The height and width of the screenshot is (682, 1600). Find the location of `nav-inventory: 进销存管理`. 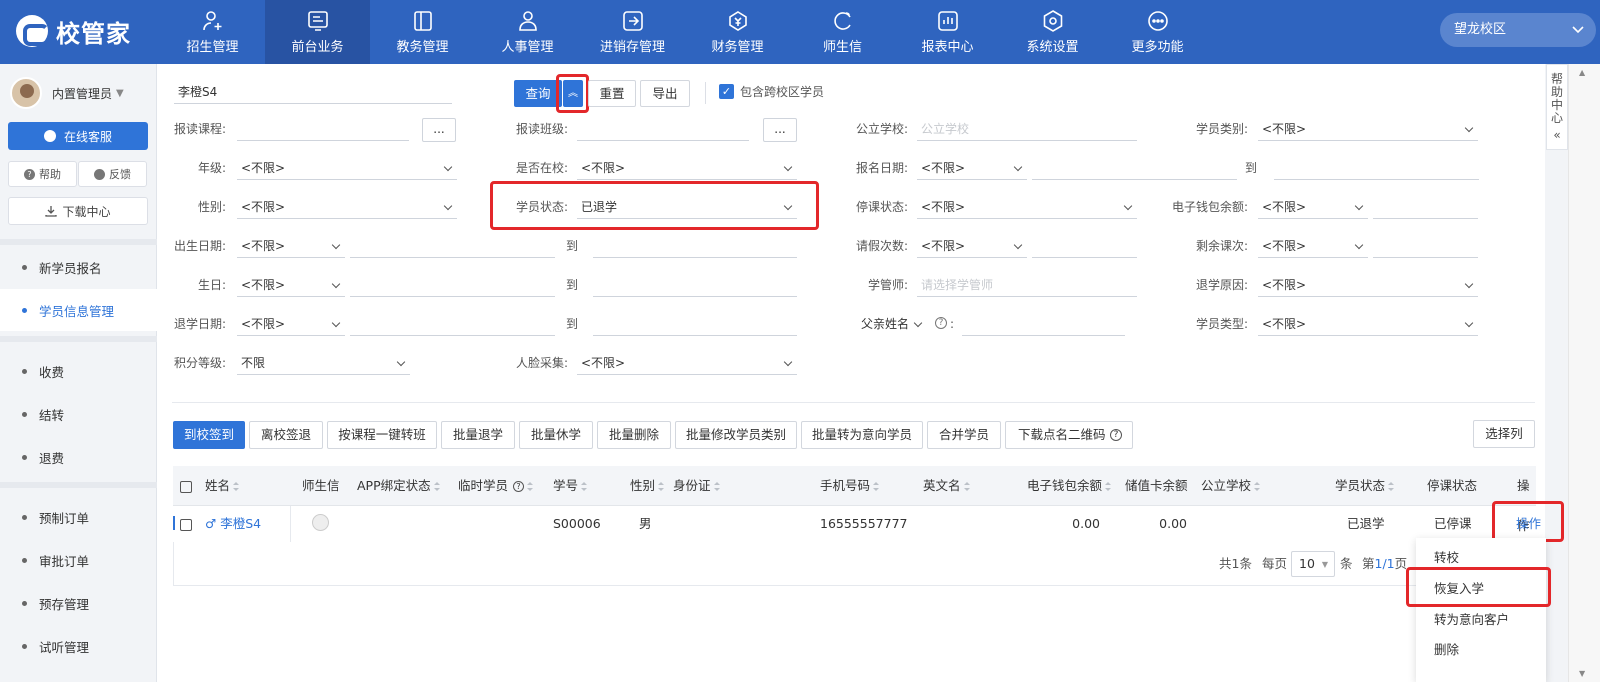

nav-inventory: 进销存管理 is located at coordinates (632, 32).